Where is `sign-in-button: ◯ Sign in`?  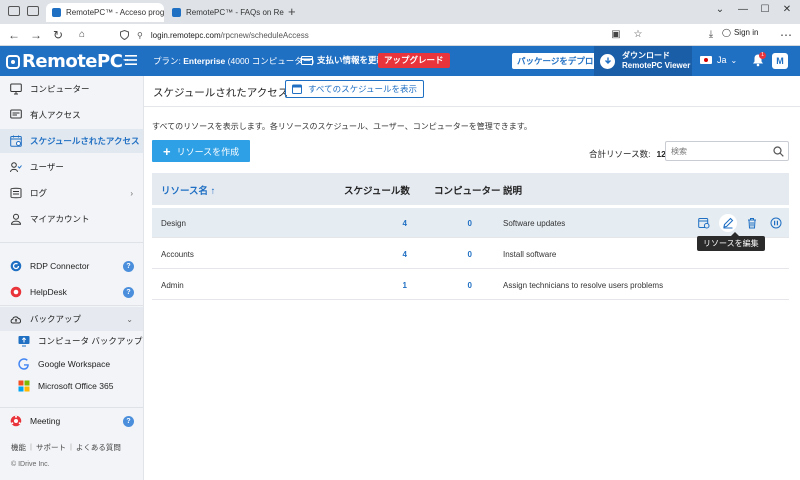 sign-in-button: ◯ Sign in is located at coordinates (740, 32).